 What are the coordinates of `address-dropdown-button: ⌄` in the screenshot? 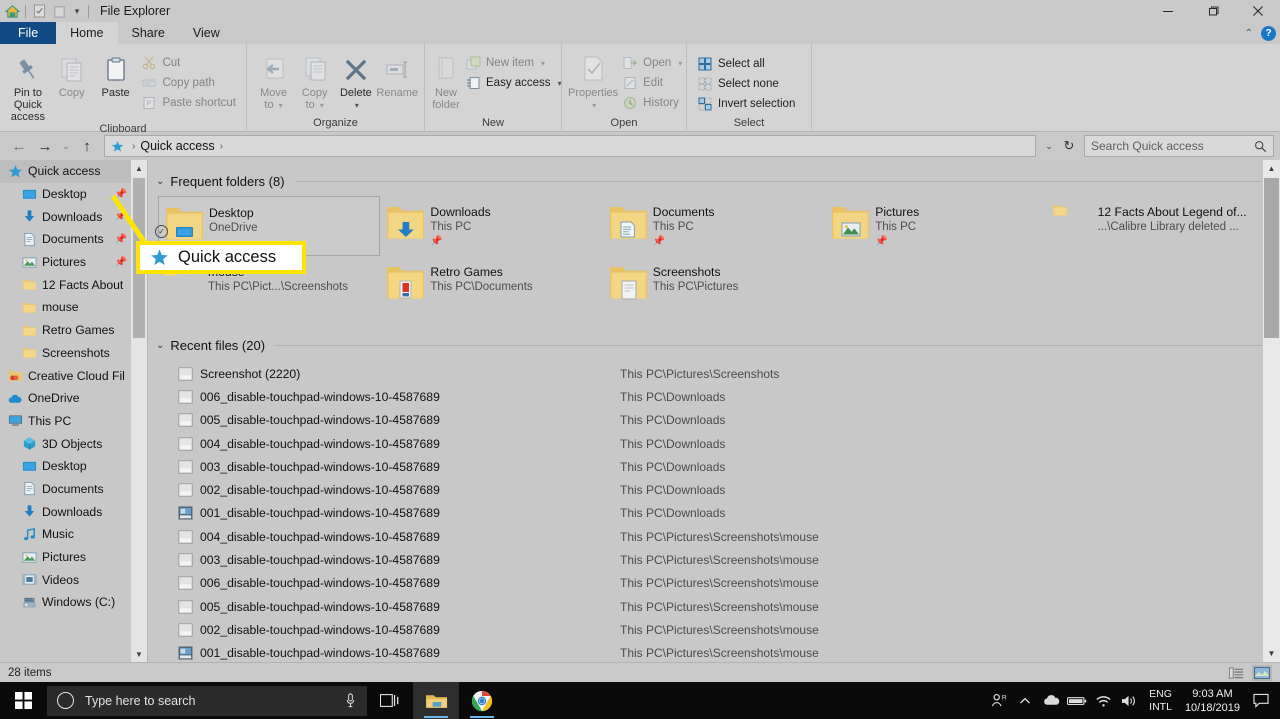 It's located at (1049, 146).